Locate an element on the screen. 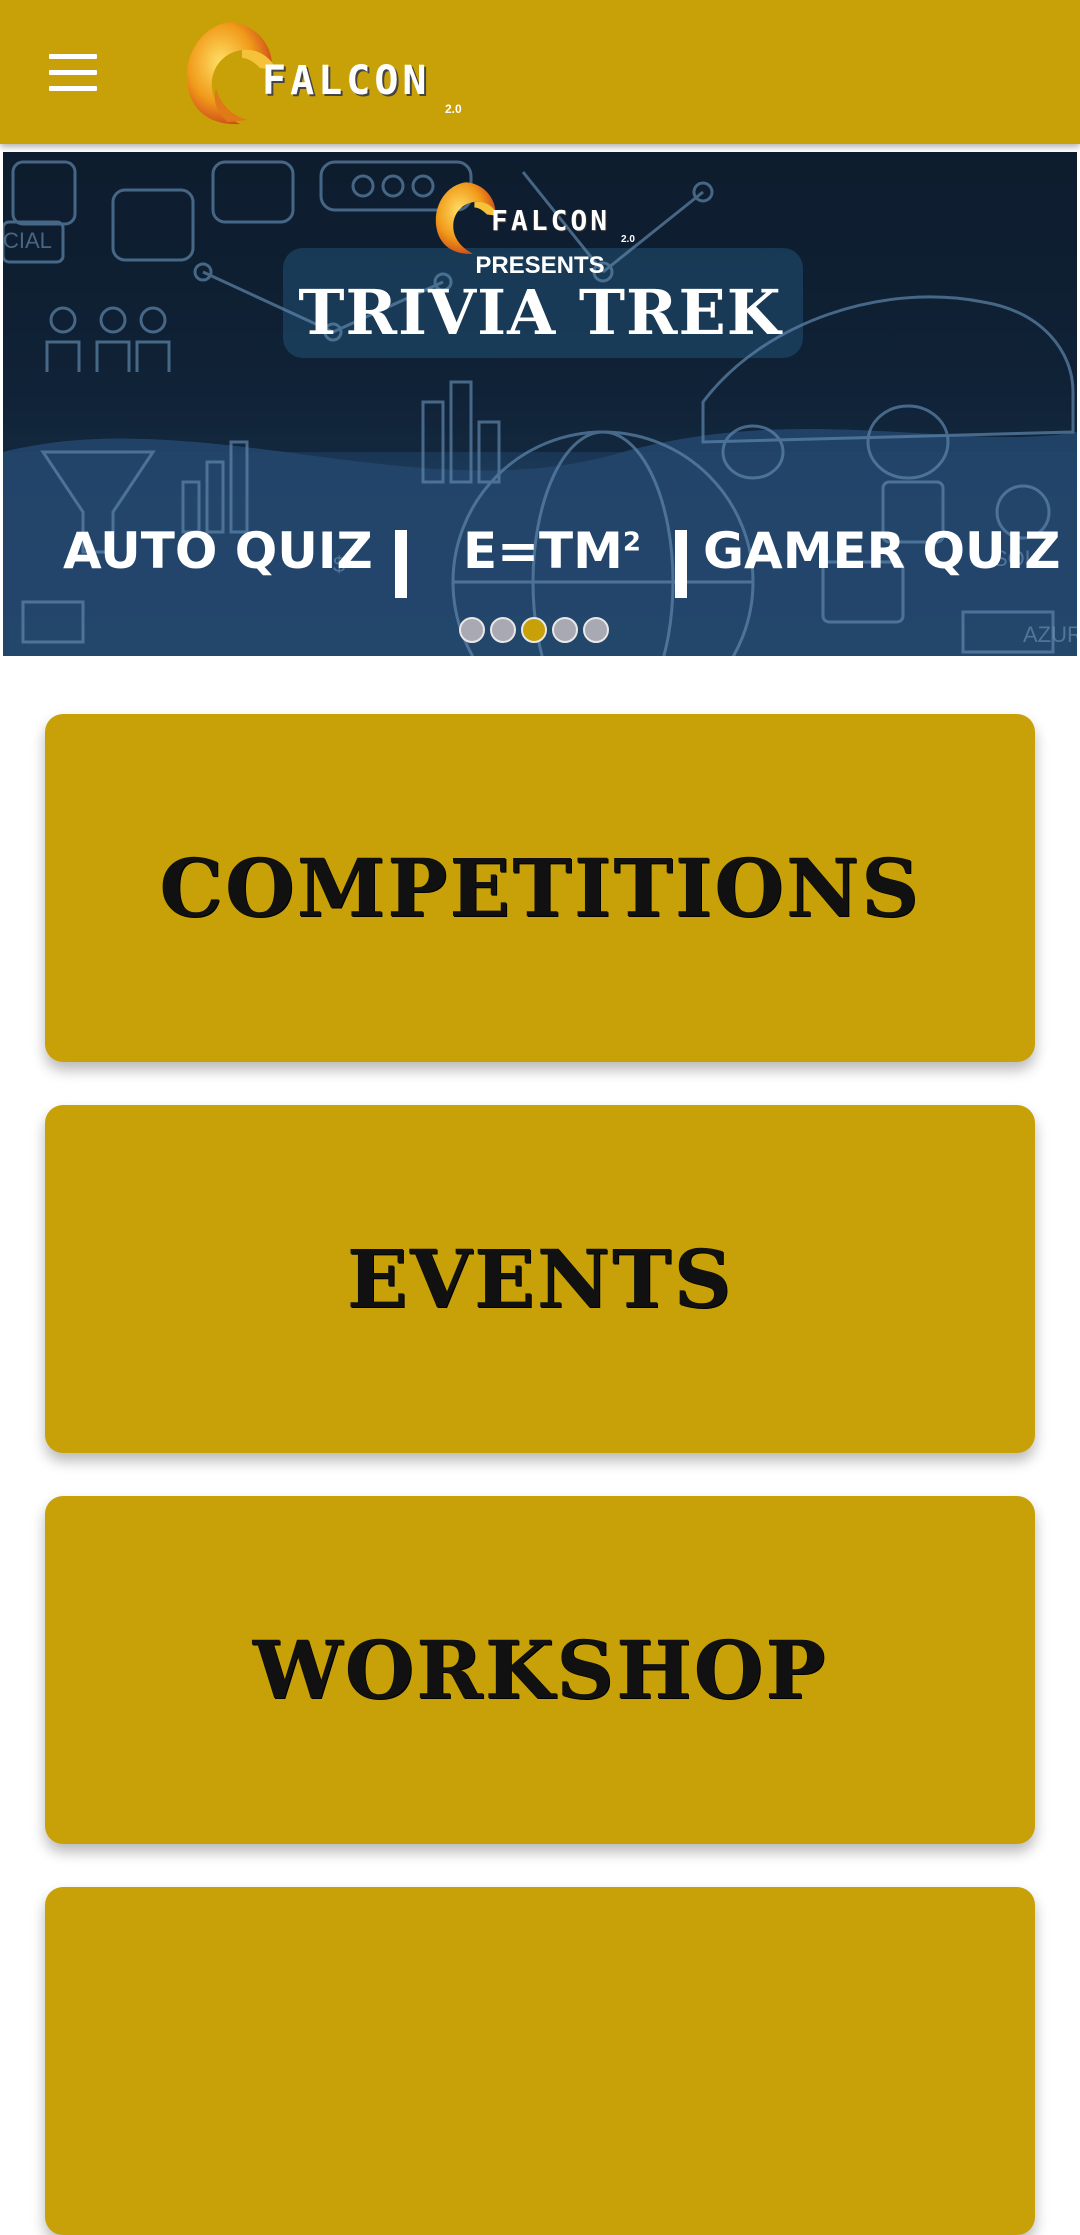  partially-visible-card is located at coordinates (540, 2061).